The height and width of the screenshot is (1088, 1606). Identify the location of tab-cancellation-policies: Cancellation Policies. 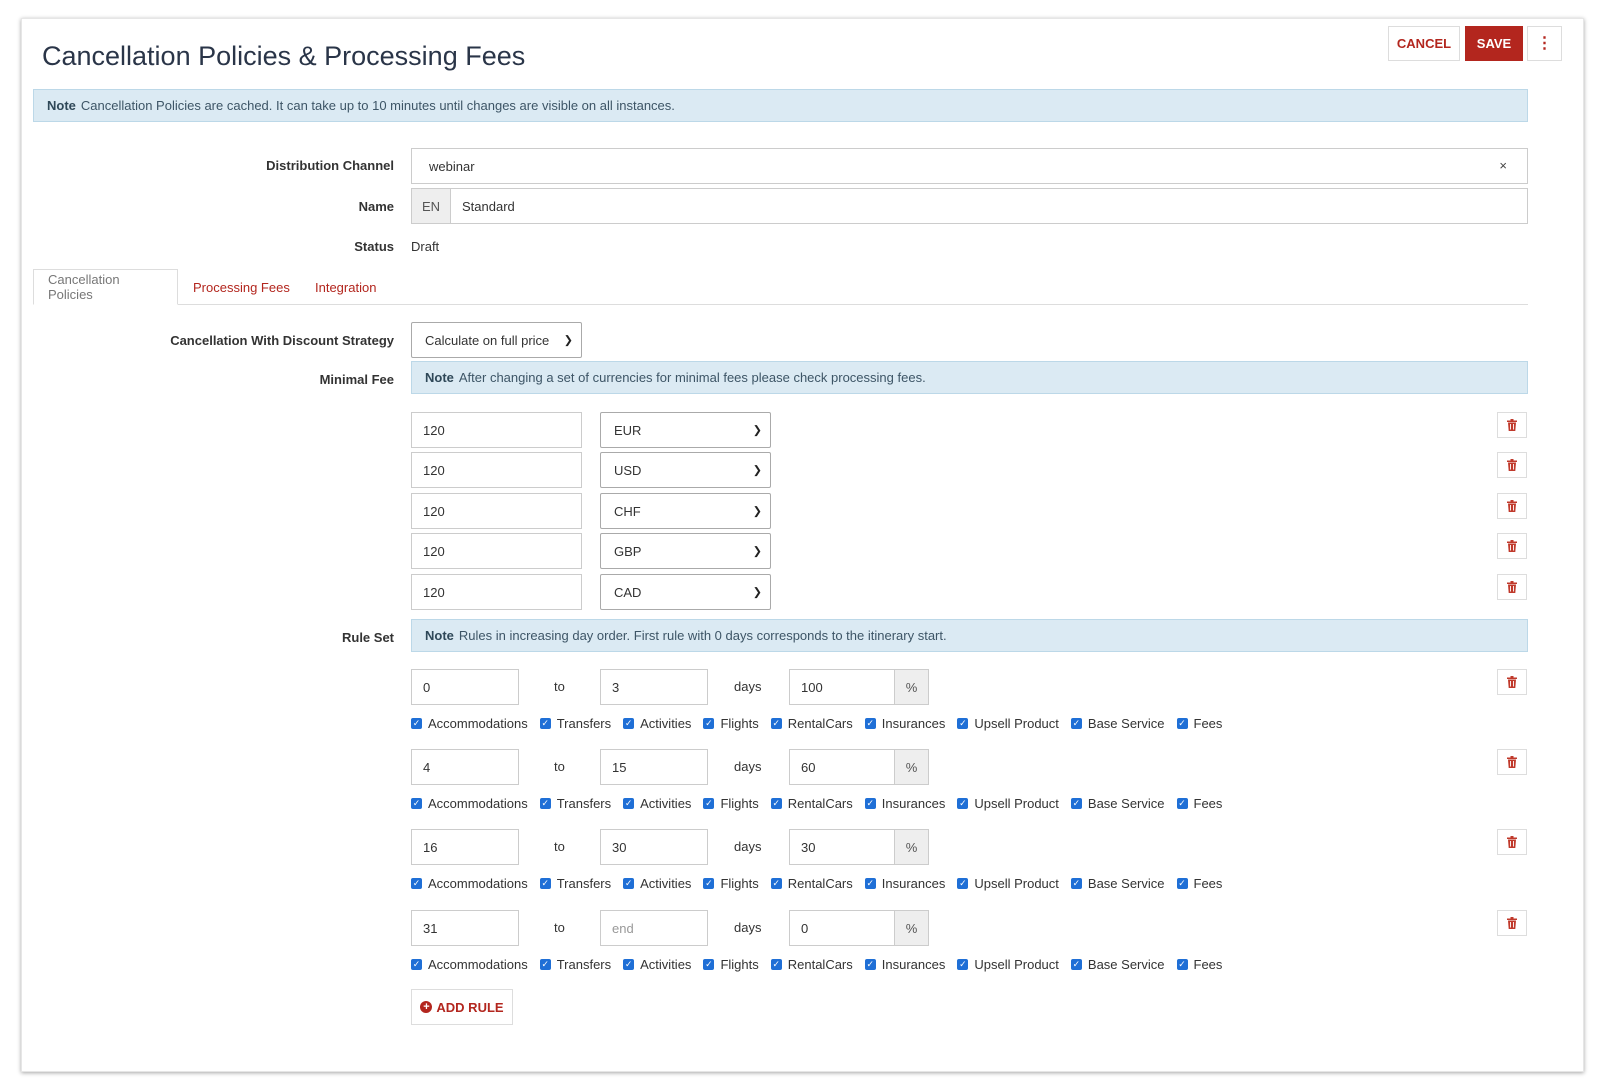
(105, 287).